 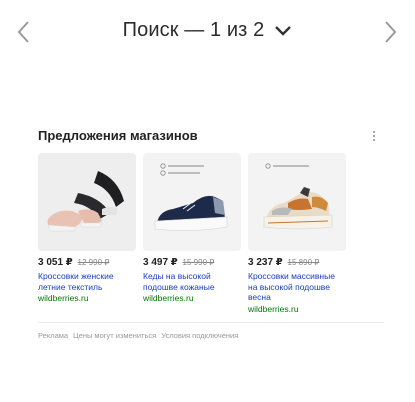 I want to click on product-title-link: Кроссовки женские летние текстиль, so click(x=87, y=281).